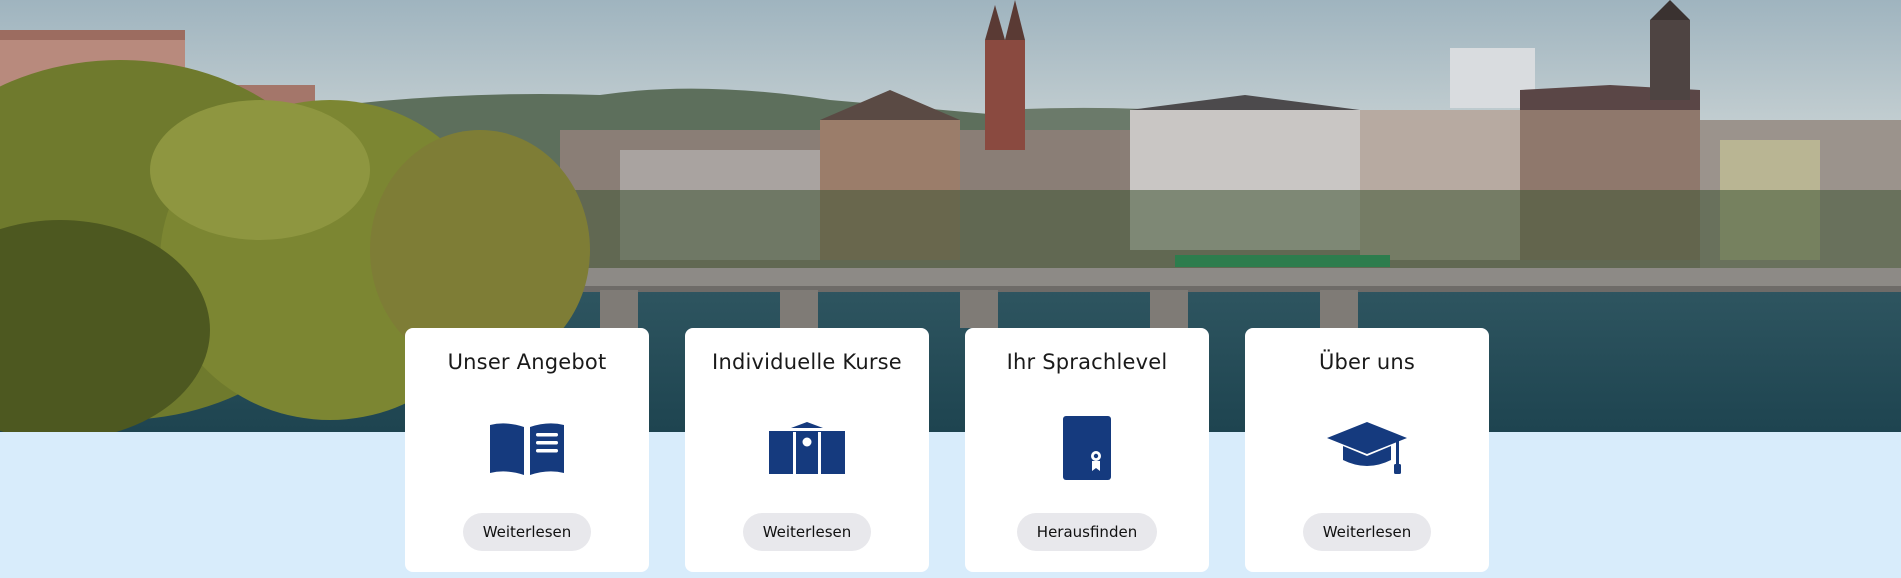 The height and width of the screenshot is (578, 1901). I want to click on card-title: Über uns, so click(1367, 362).